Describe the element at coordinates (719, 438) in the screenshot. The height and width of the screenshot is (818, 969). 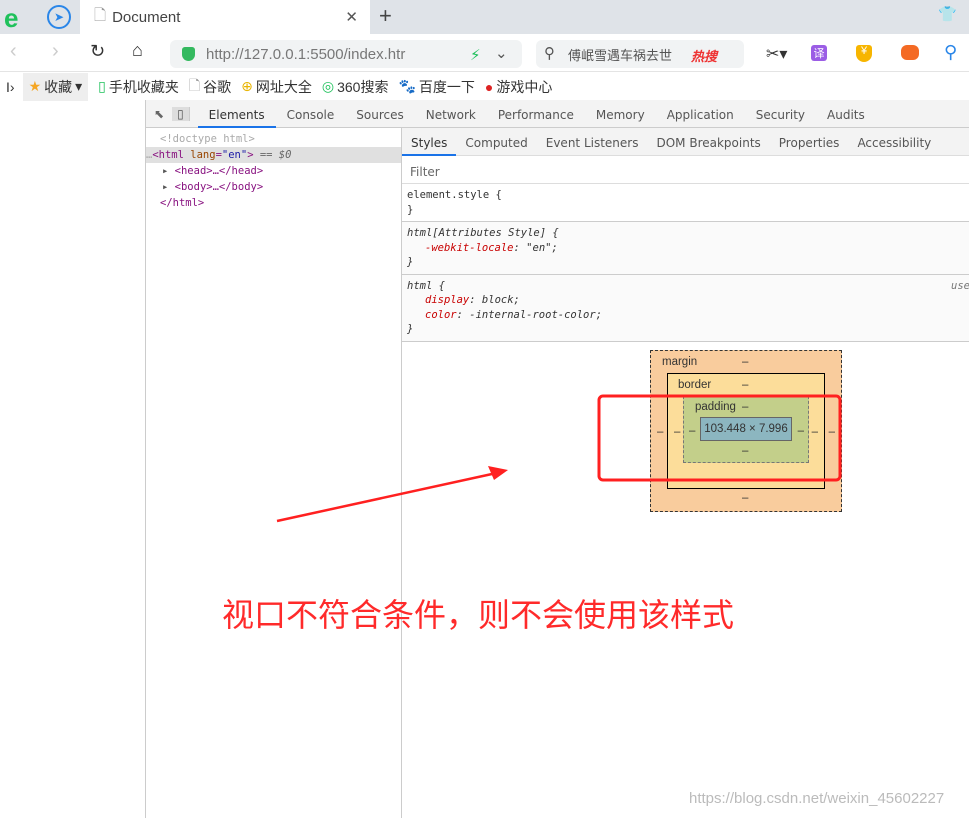
I see `highlight-rectangle` at that location.